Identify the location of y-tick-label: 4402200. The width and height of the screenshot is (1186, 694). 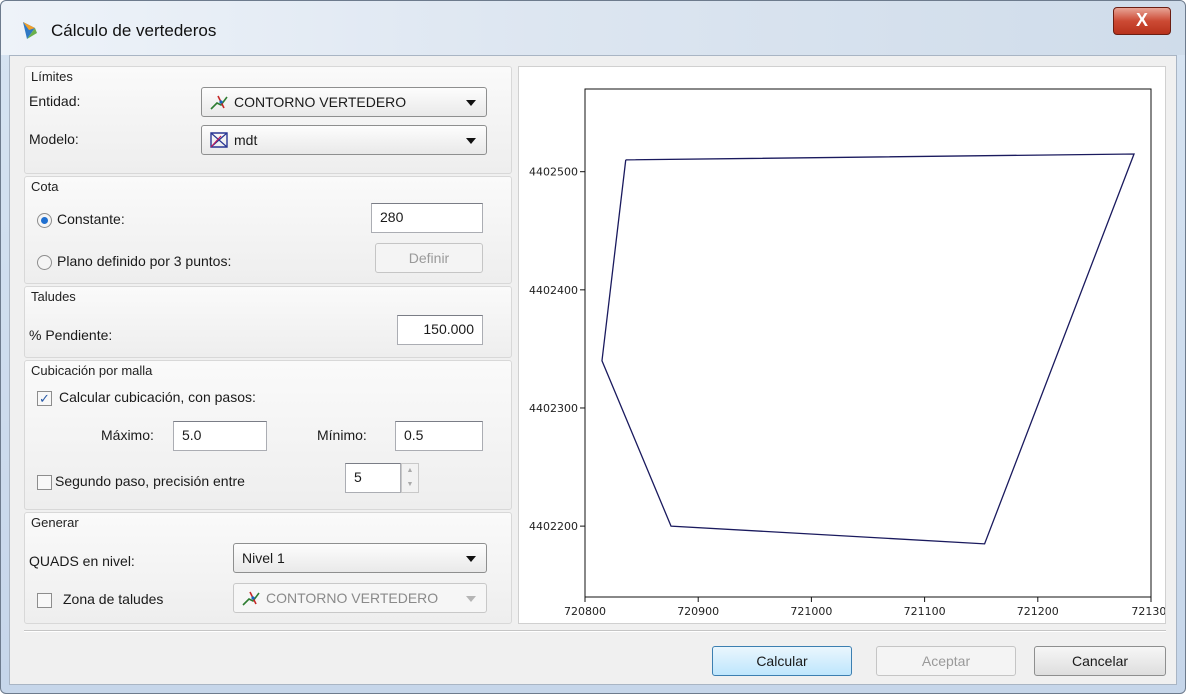
(553, 526).